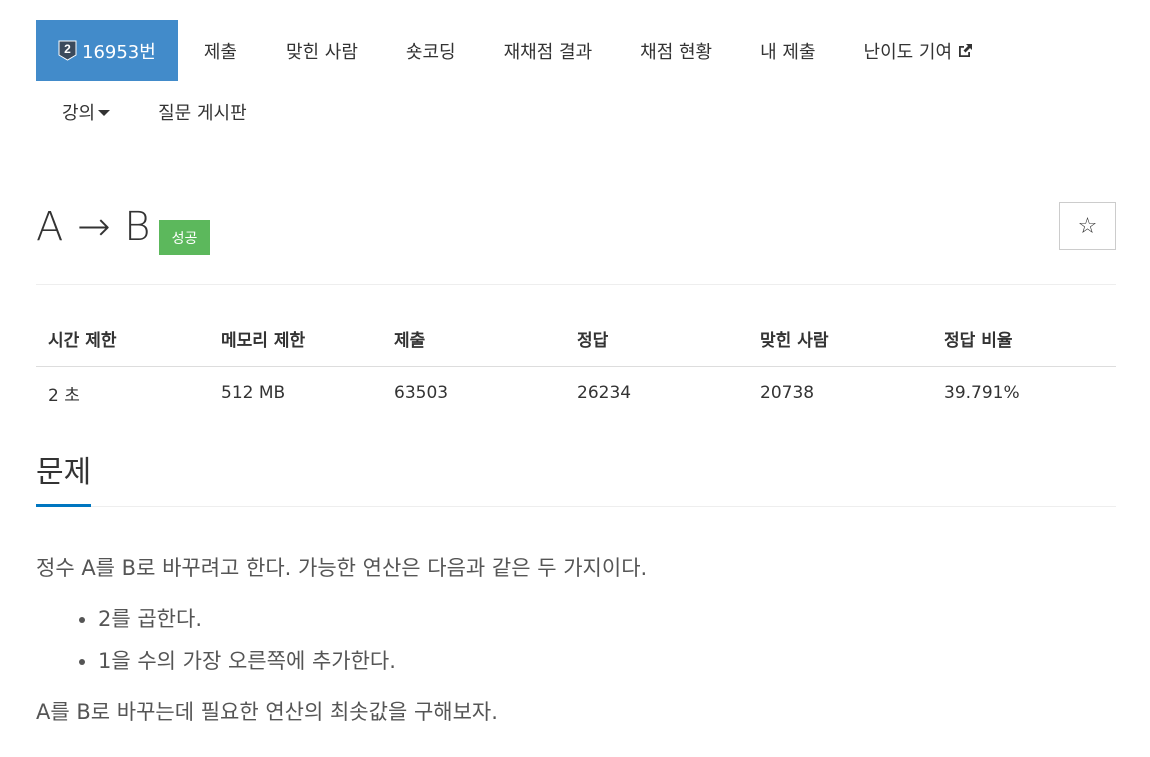 This screenshot has width=1150, height=757. I want to click on nav-judge-status: 채점 현황, so click(676, 50).